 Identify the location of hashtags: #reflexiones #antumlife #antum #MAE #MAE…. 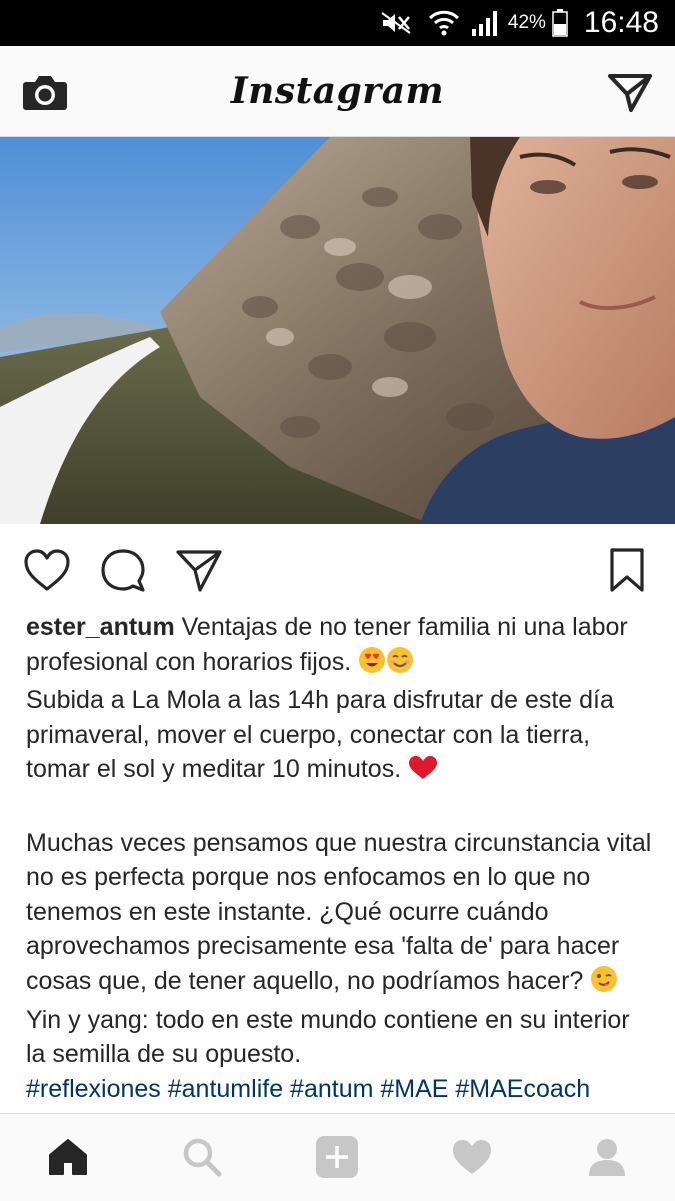
(341, 1089).